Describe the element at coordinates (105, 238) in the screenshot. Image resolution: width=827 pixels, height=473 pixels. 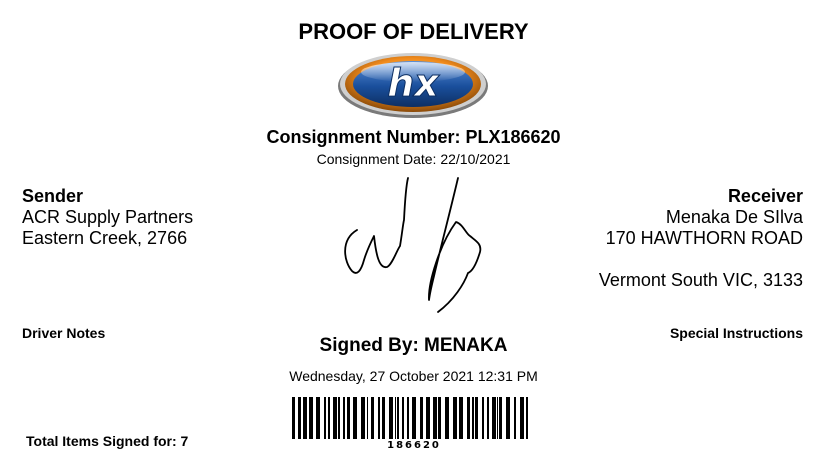
I see `sender-location: Eastern Creek, 2766` at that location.